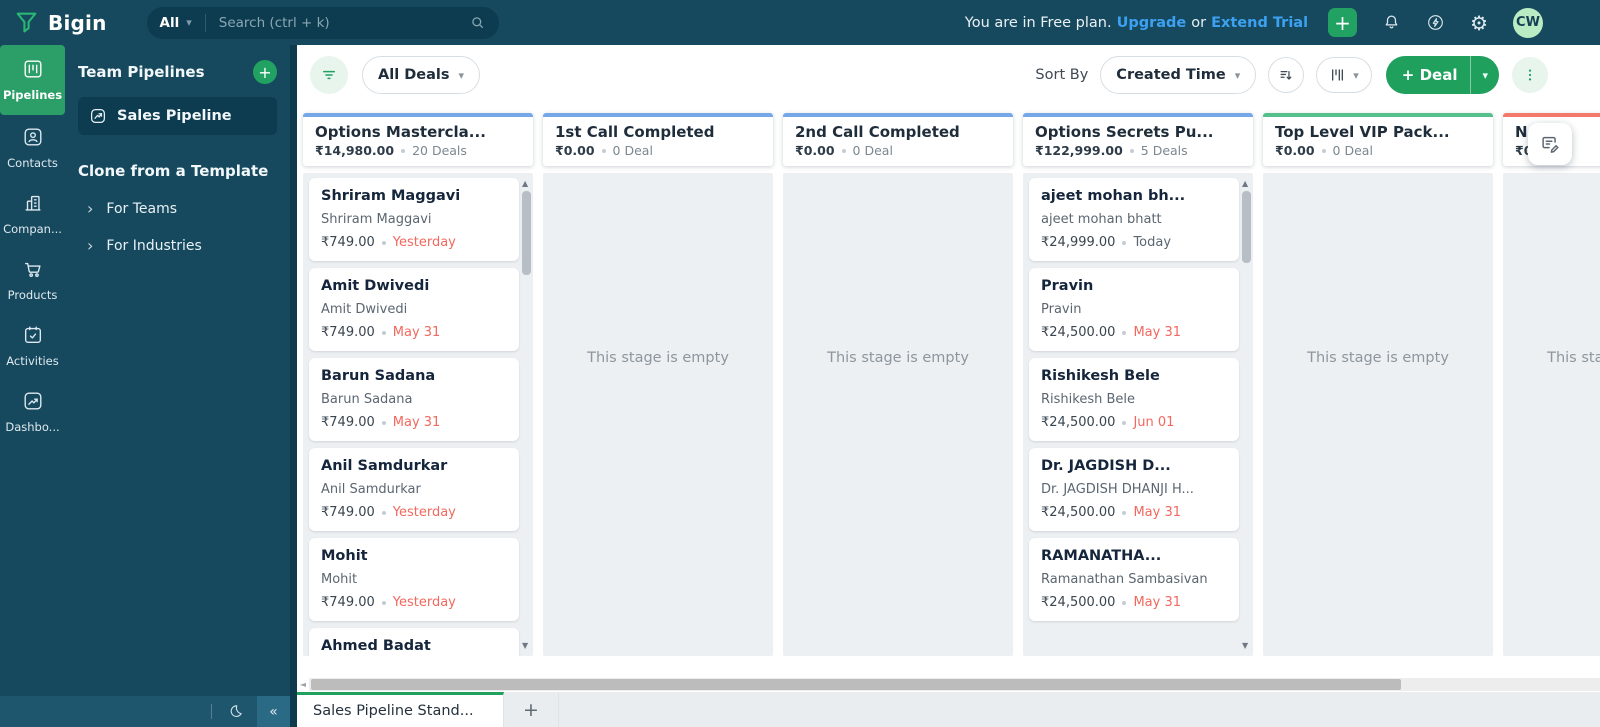 This screenshot has height=727, width=1600. I want to click on trend-arrow-icon, so click(98, 116).